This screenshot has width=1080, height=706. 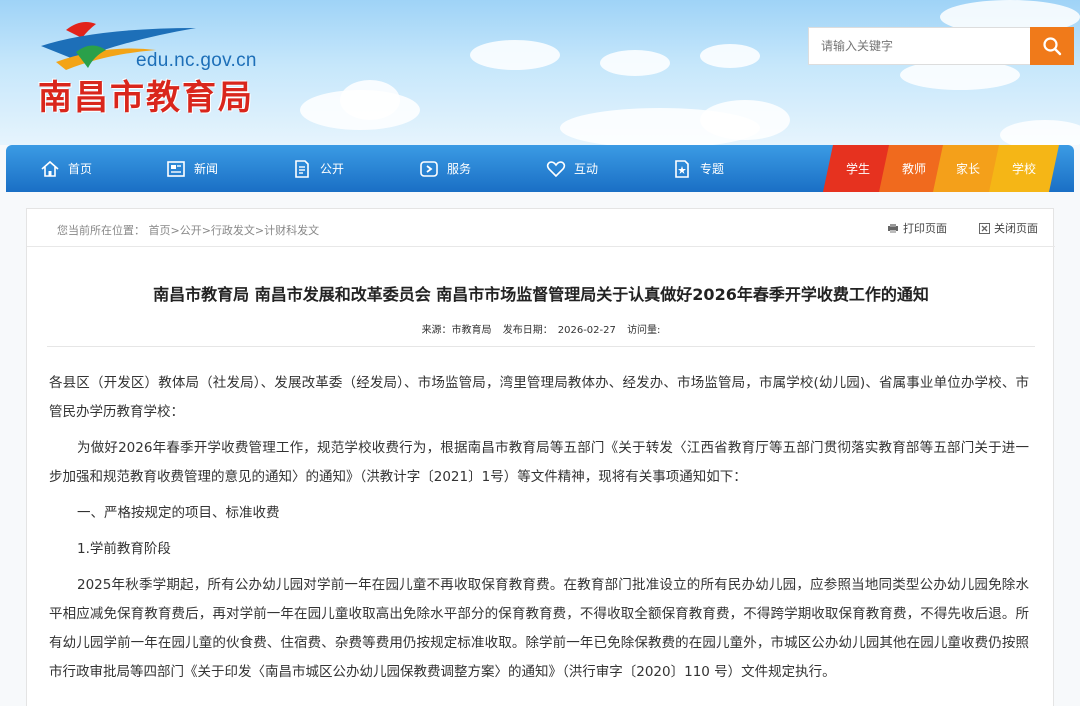 What do you see at coordinates (913, 169) in the screenshot?
I see `role-tab-label: 教师` at bounding box center [913, 169].